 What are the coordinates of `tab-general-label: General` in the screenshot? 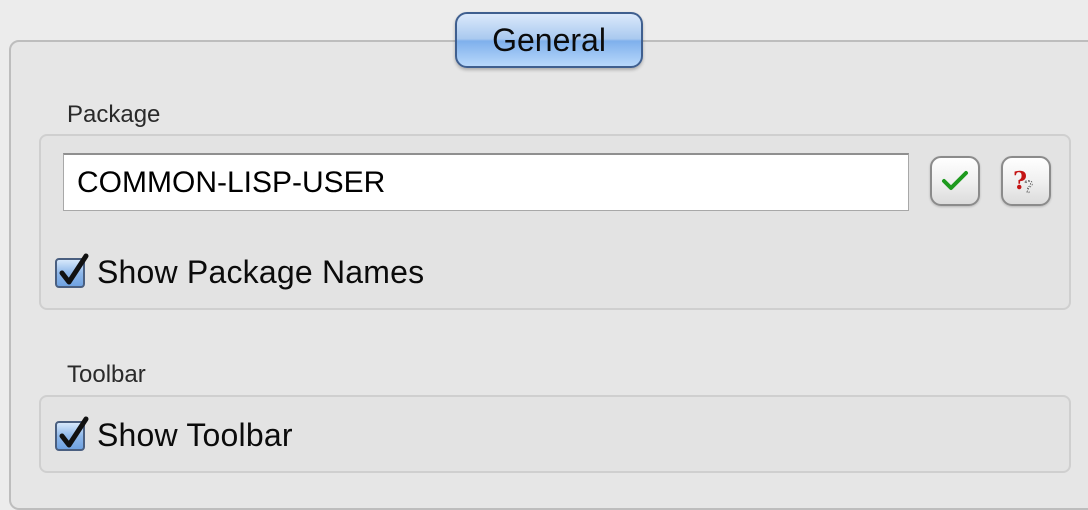 It's located at (549, 39).